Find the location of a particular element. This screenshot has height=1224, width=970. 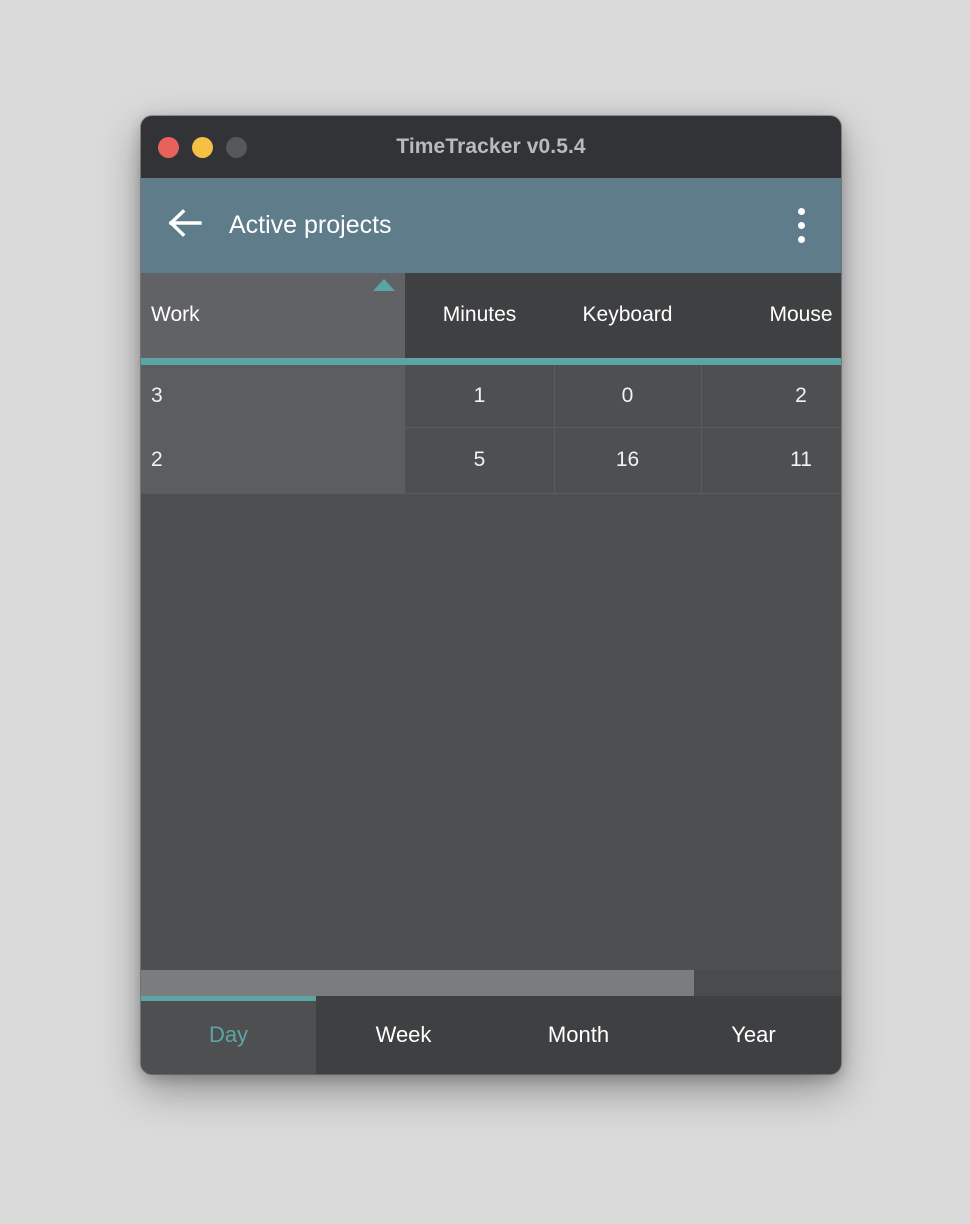

zoom-button is located at coordinates (236, 147).